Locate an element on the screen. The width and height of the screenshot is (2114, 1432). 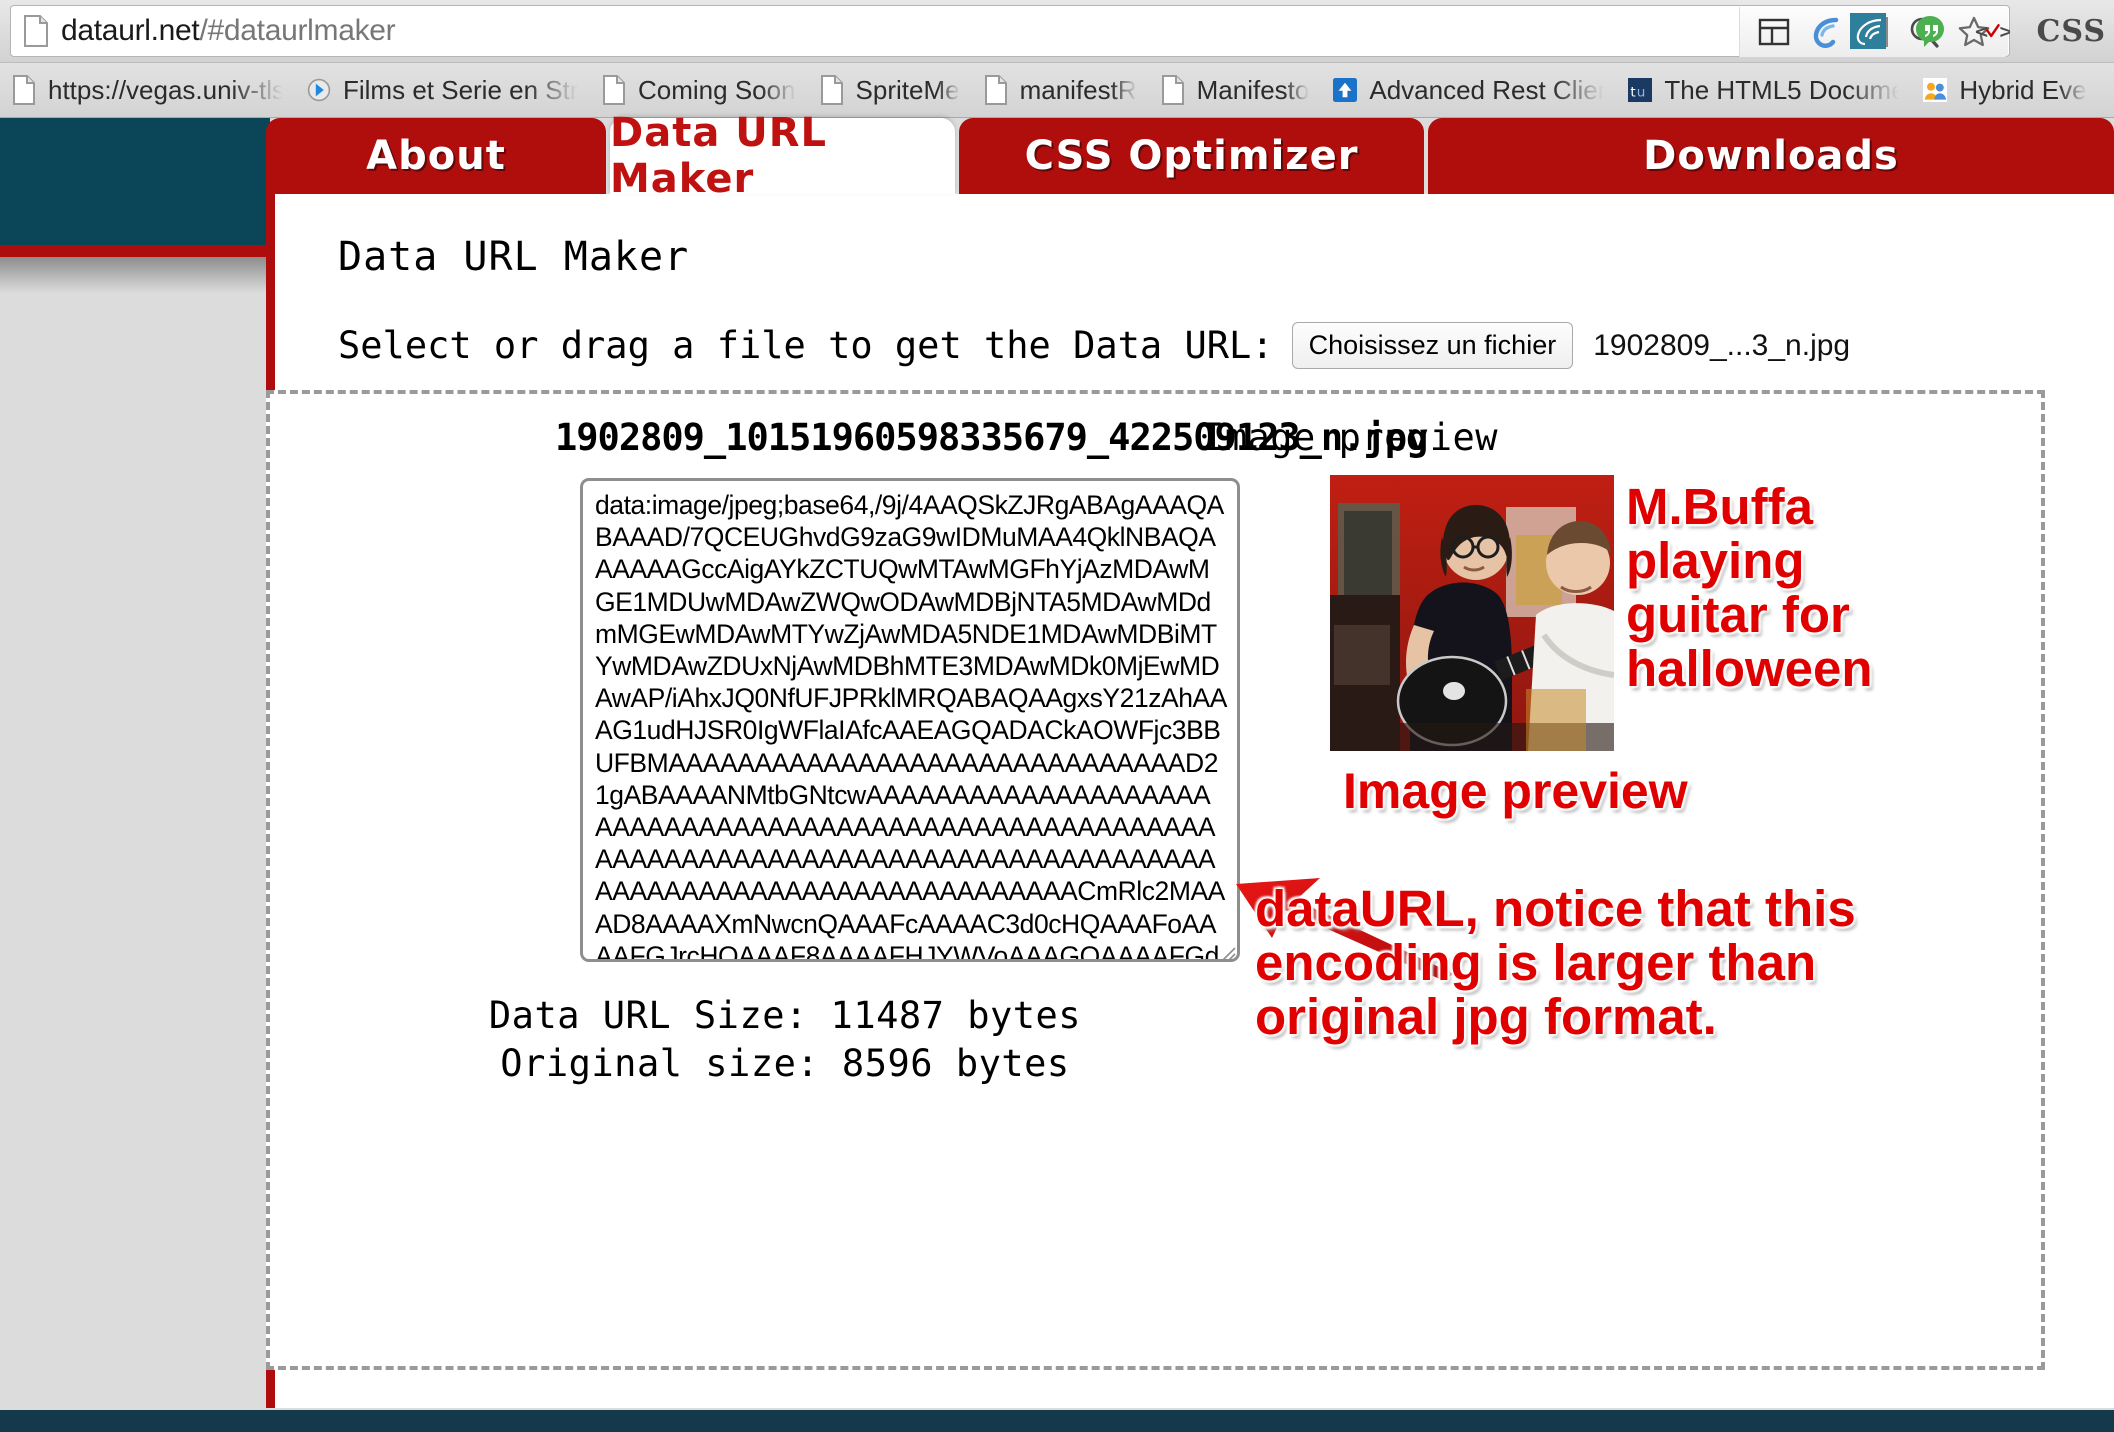
image-preview is located at coordinates (1472, 613).